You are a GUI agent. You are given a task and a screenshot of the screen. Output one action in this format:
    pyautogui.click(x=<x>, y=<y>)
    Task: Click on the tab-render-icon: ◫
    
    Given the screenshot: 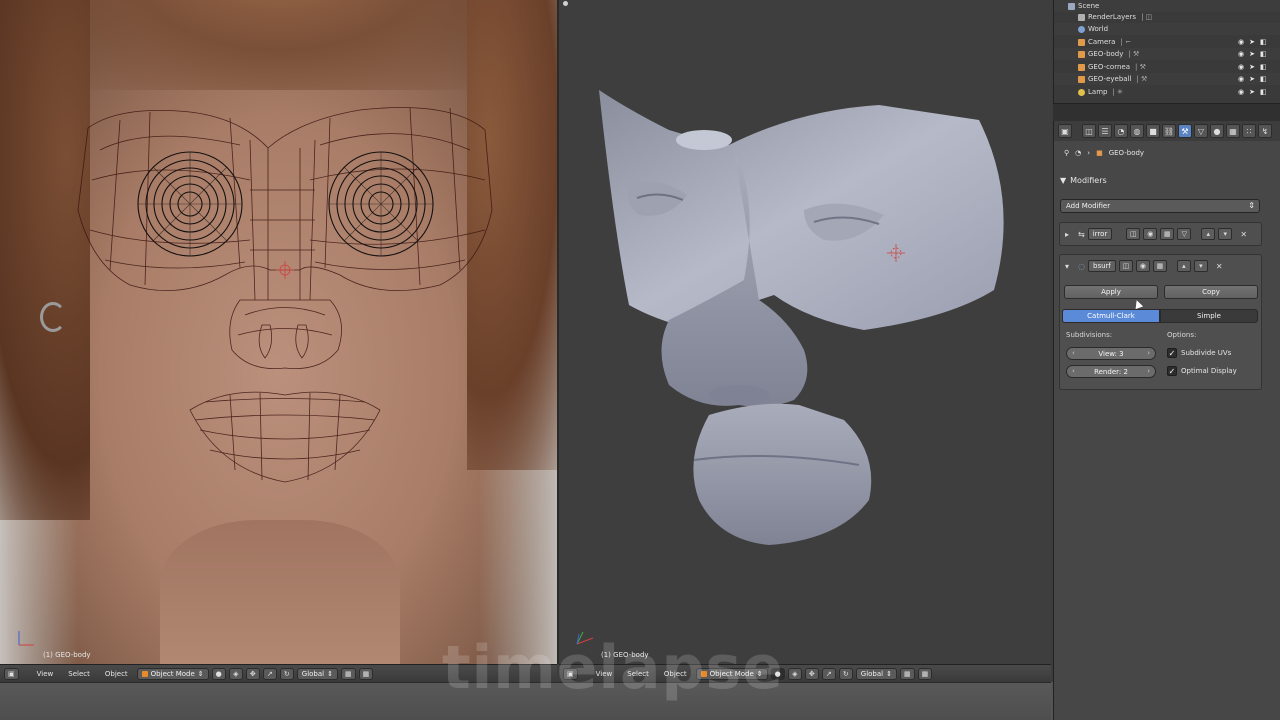 What is the action you would take?
    pyautogui.click(x=1089, y=131)
    